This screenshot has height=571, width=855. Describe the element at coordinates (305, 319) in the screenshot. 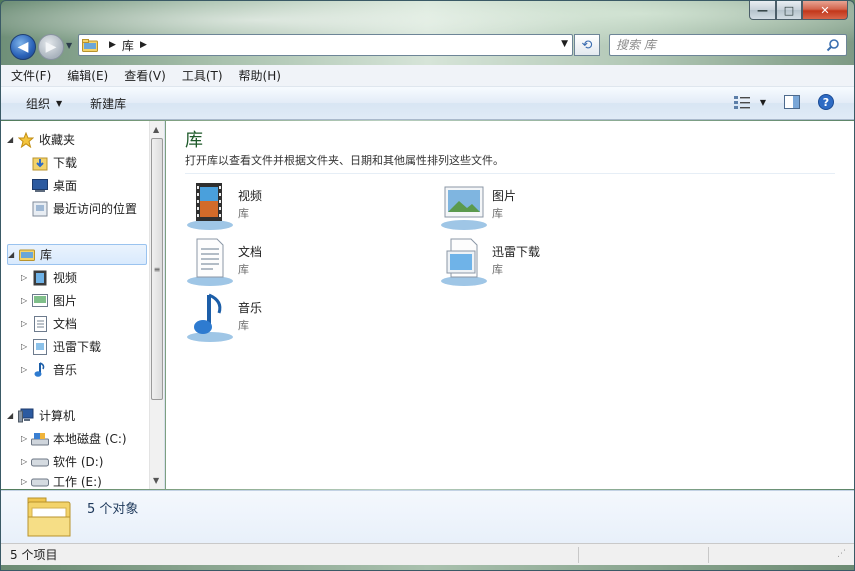

I see `library-tile-music: 音乐 库` at that location.